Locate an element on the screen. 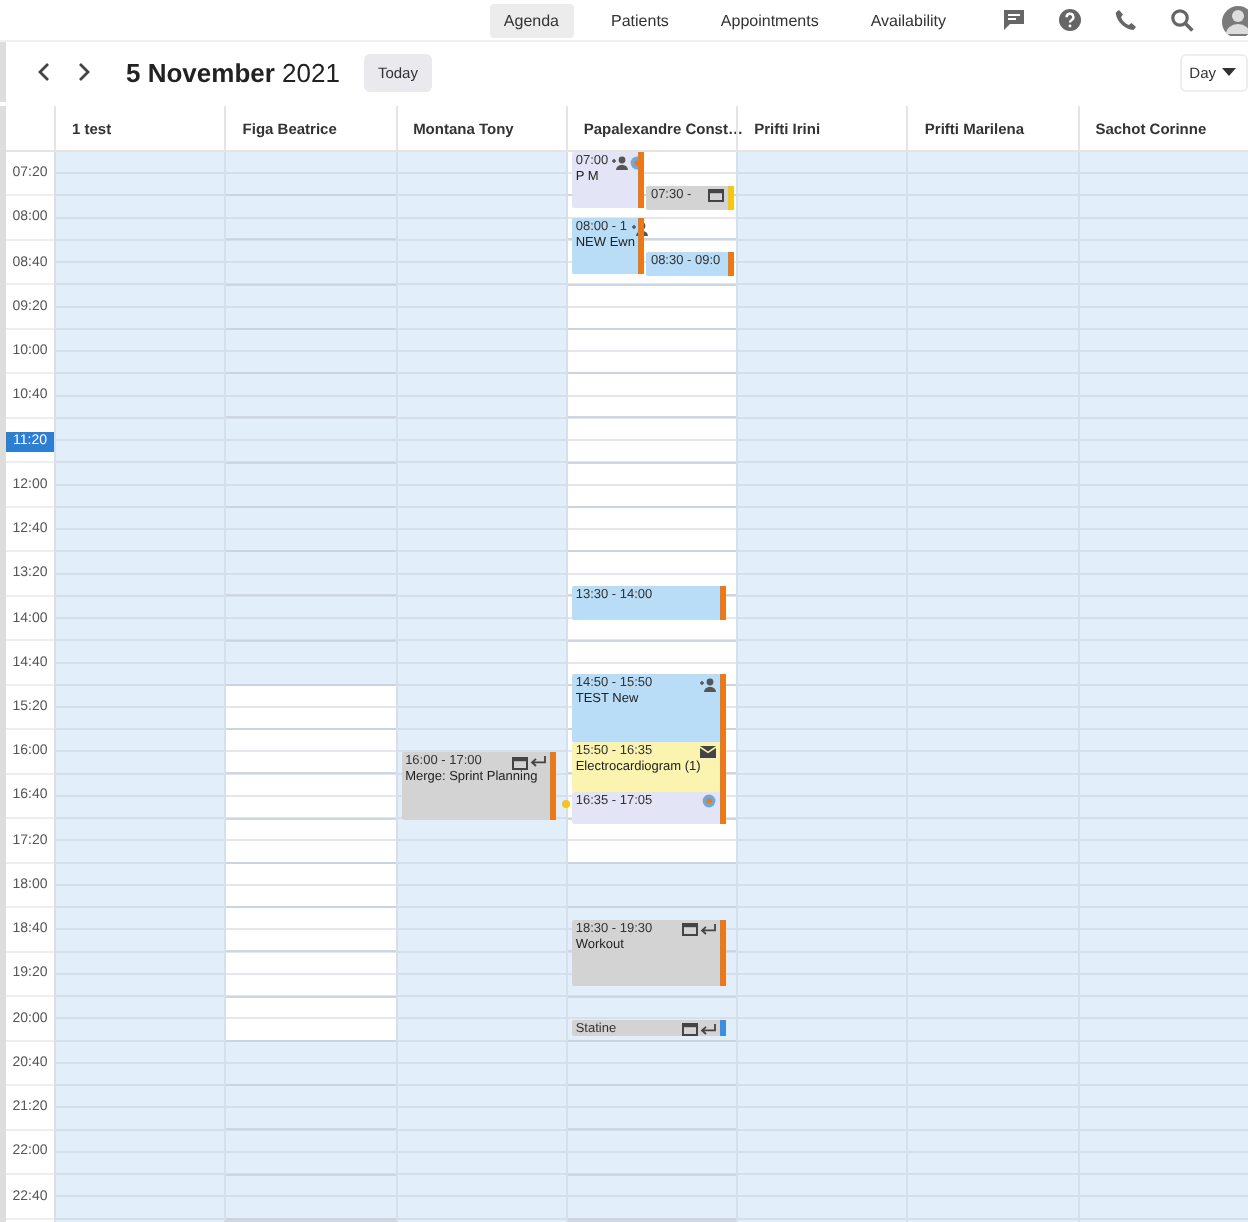  circle-icon is located at coordinates (709, 801).